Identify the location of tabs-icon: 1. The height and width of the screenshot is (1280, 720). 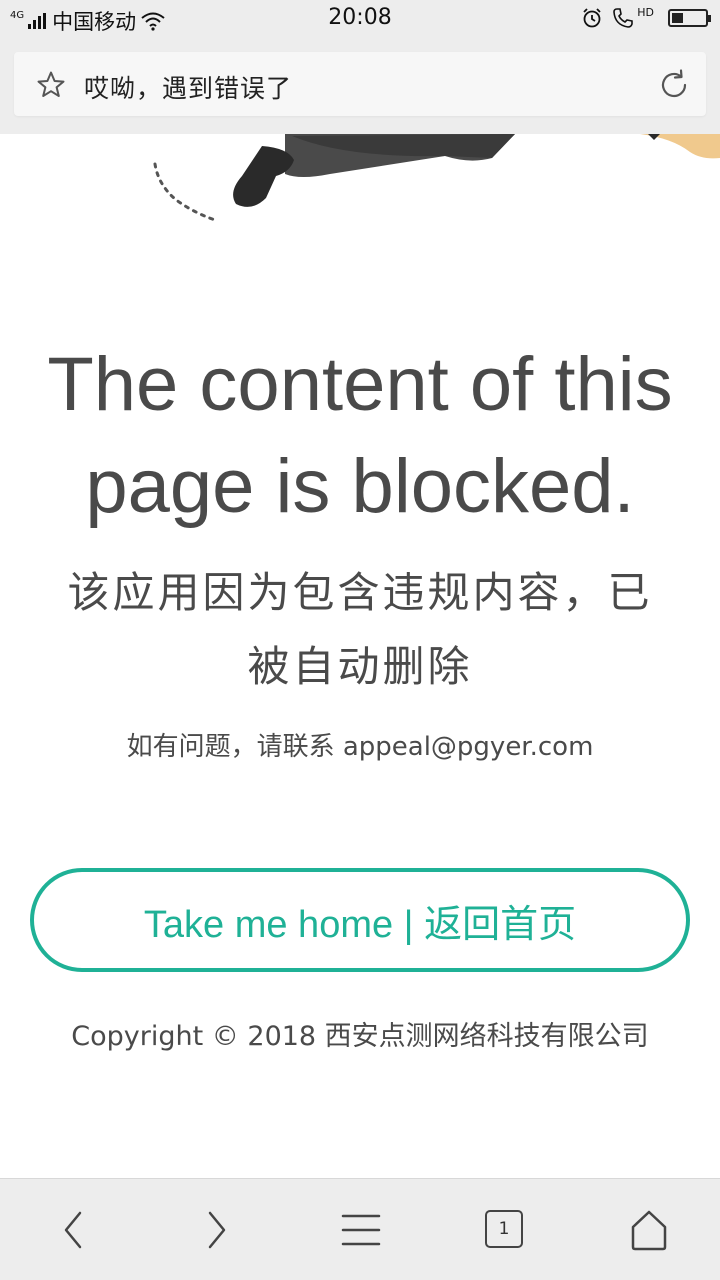
(504, 1229).